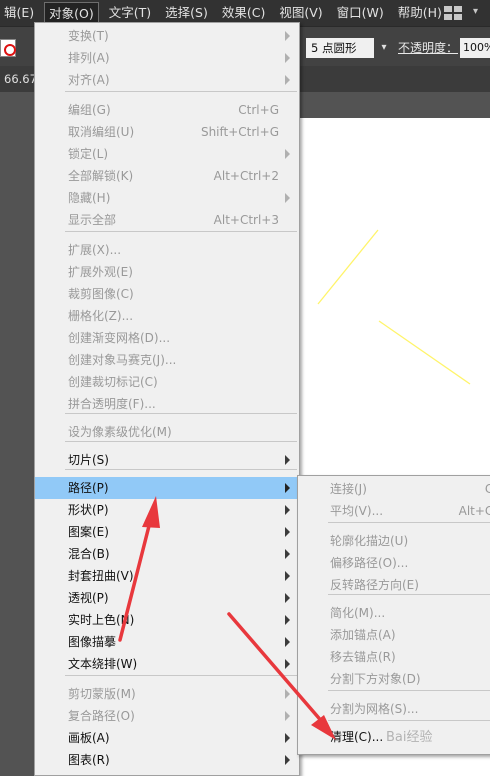  Describe the element at coordinates (102, 694) in the screenshot. I see `menu-item-label: 剪切蒙版(M)` at that location.